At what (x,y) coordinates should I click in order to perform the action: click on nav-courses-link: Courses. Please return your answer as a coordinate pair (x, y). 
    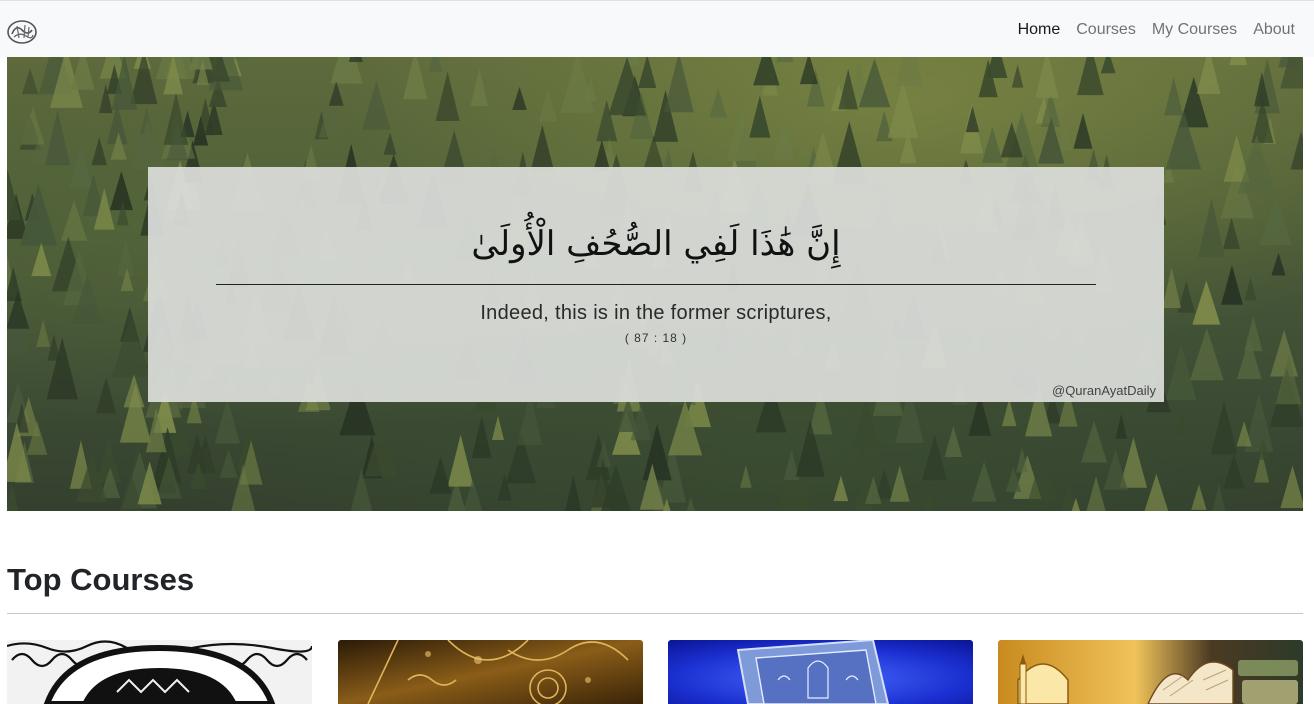
    Looking at the image, I should click on (1106, 30).